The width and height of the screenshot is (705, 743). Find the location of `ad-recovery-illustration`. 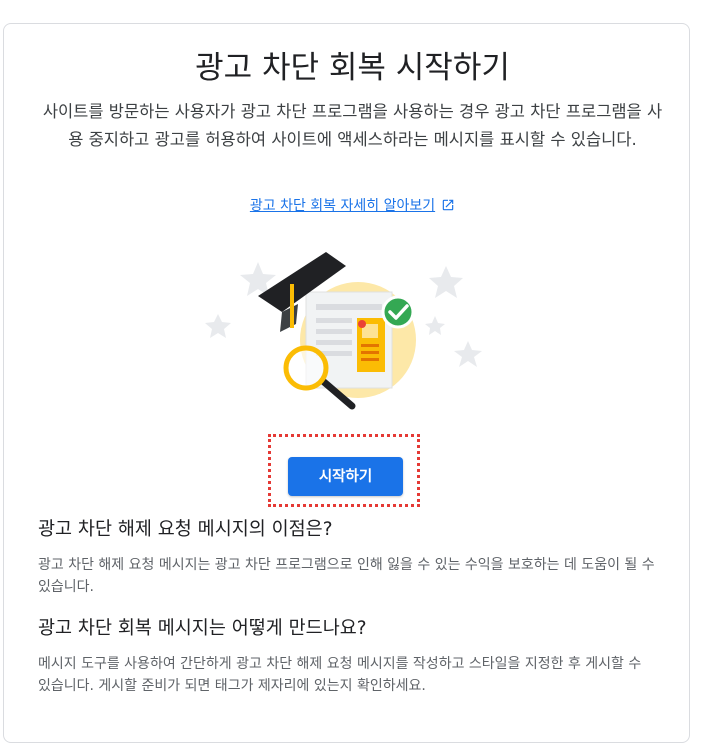

ad-recovery-illustration is located at coordinates (346, 331).